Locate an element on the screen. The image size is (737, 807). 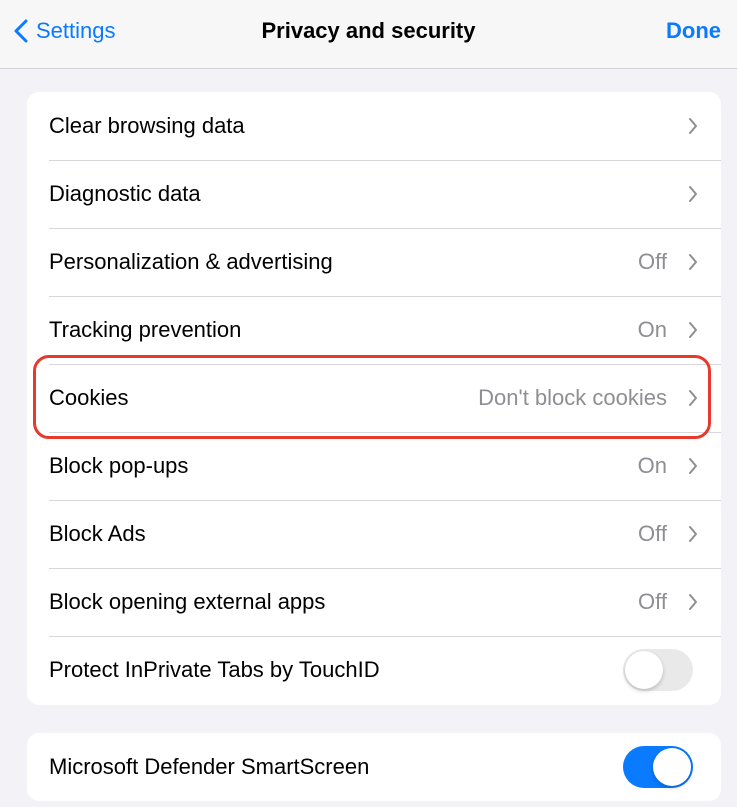
row-label: Microsoft Defender SmartScreen is located at coordinates (209, 766).